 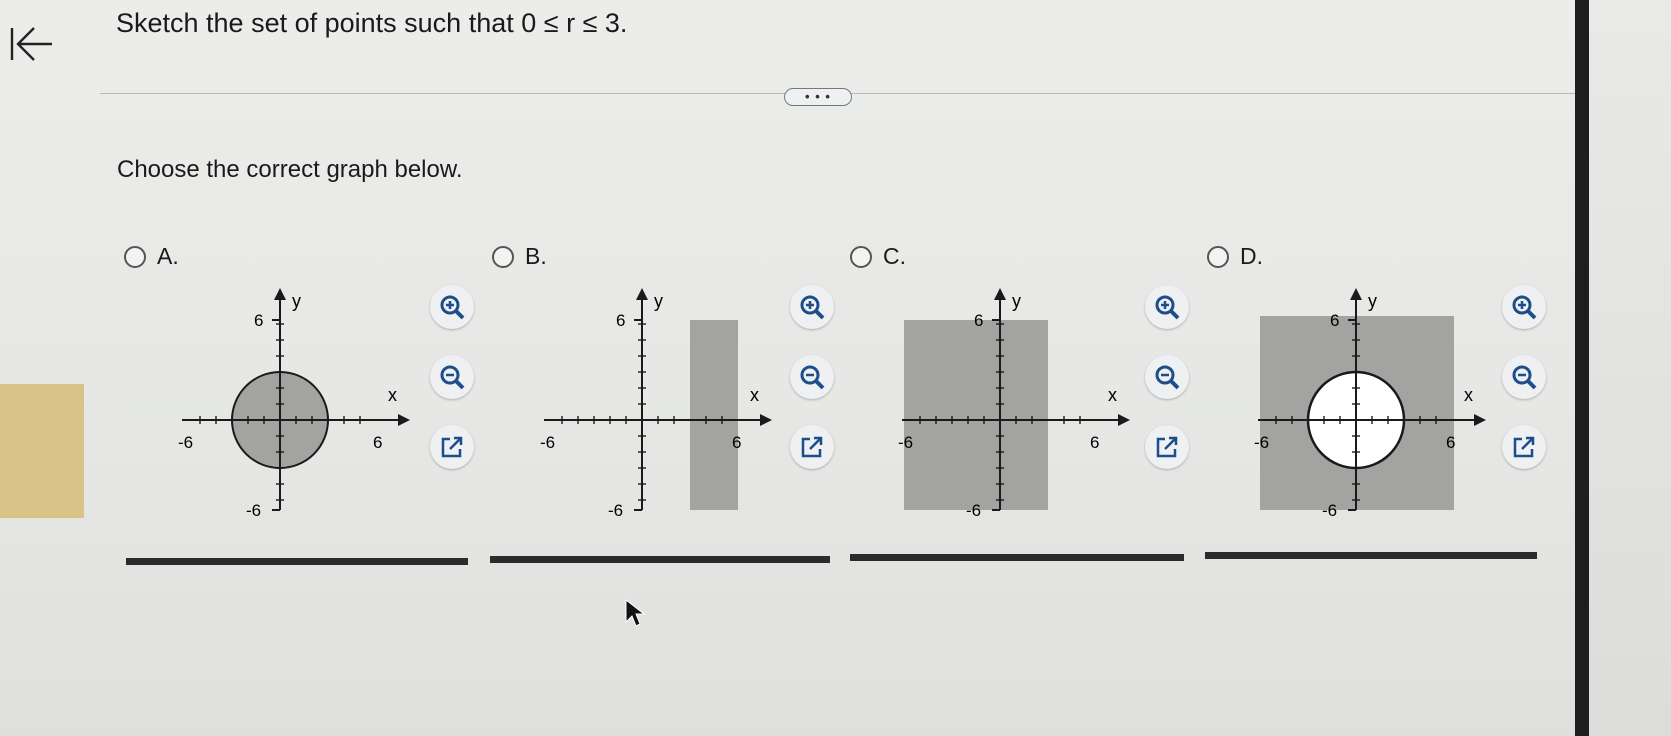 I want to click on radio-a, so click(x=135, y=256).